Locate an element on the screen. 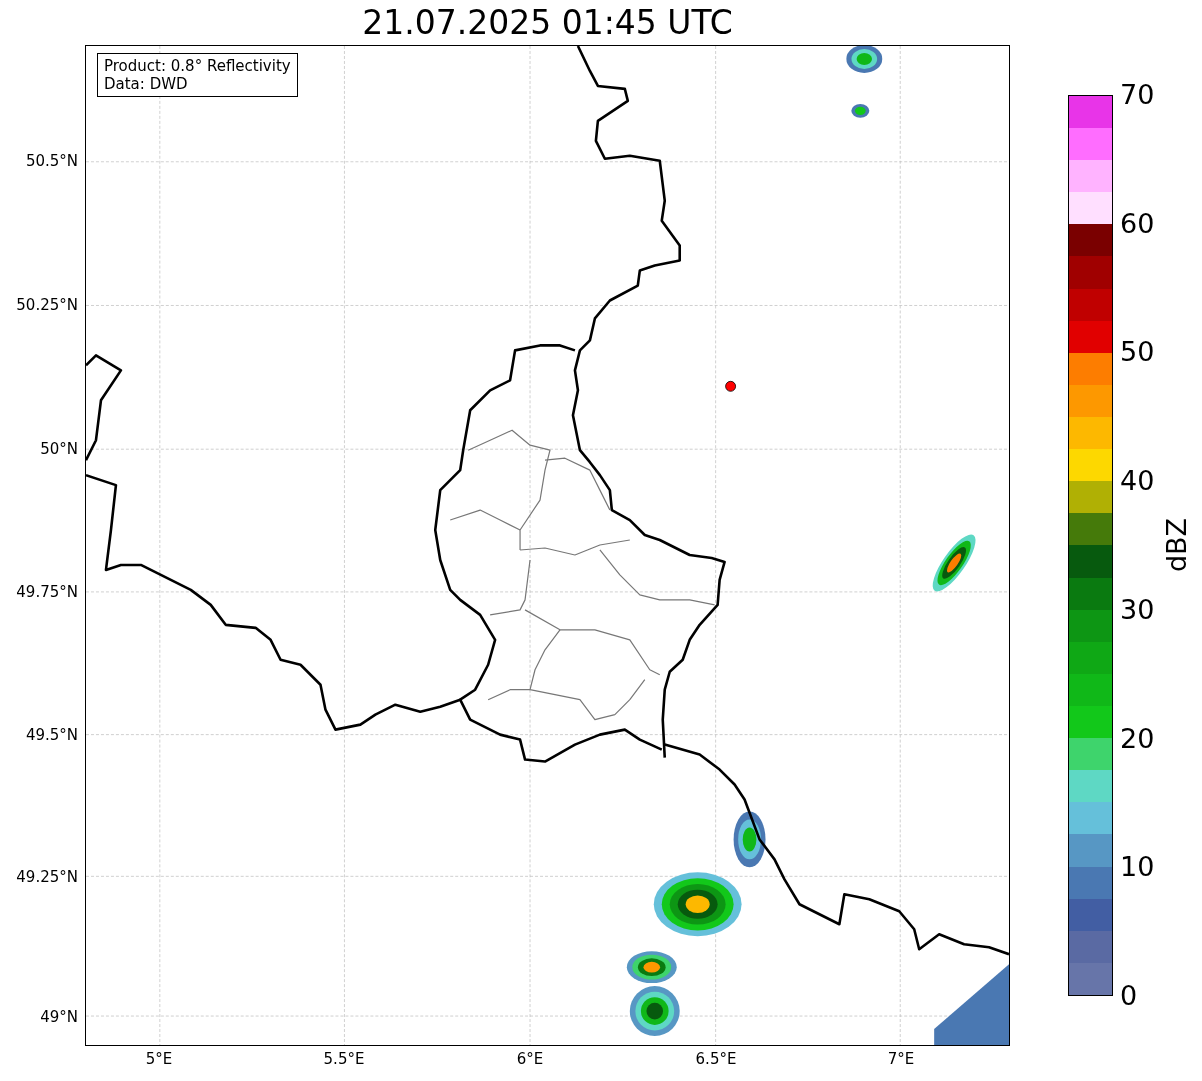  latitude-label: 49.25°N is located at coordinates (47, 877).